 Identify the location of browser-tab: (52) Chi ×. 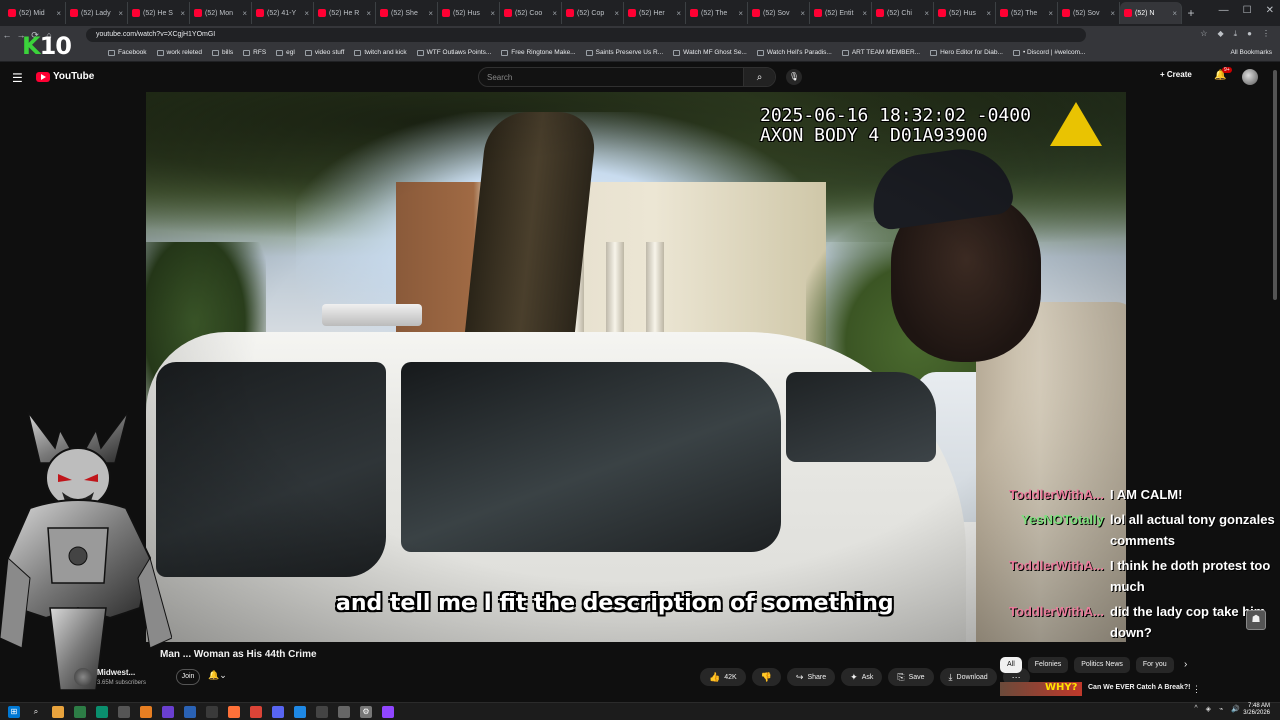
(903, 13).